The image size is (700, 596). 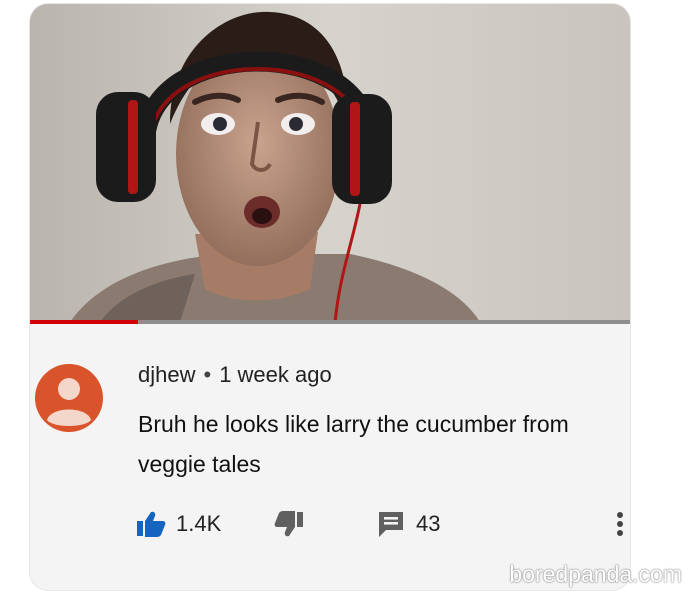 I want to click on more-vertical-icon, so click(x=620, y=524).